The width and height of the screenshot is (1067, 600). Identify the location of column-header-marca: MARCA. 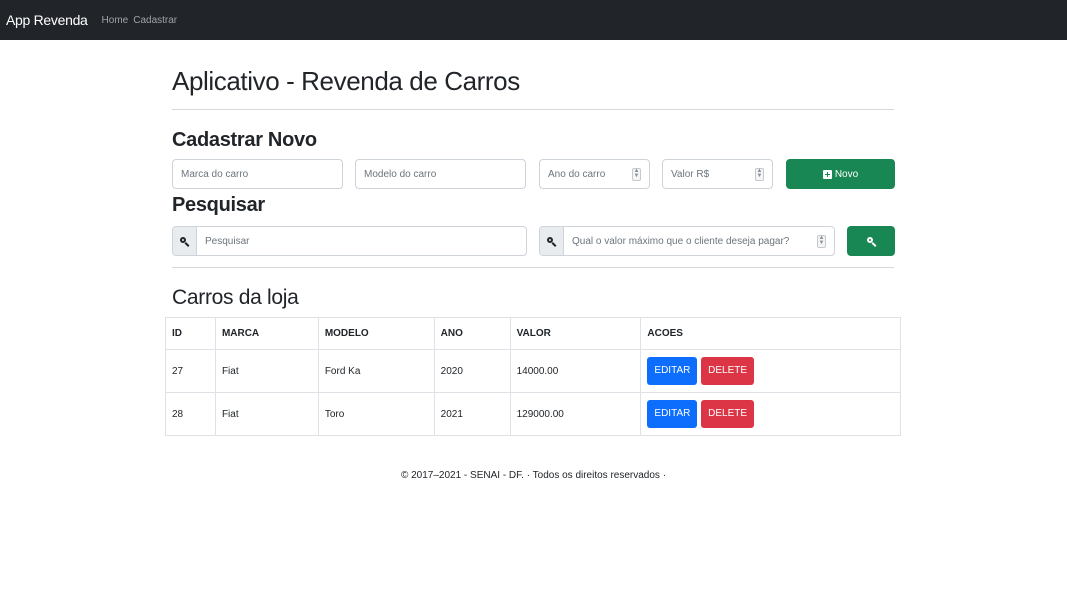
(266, 333).